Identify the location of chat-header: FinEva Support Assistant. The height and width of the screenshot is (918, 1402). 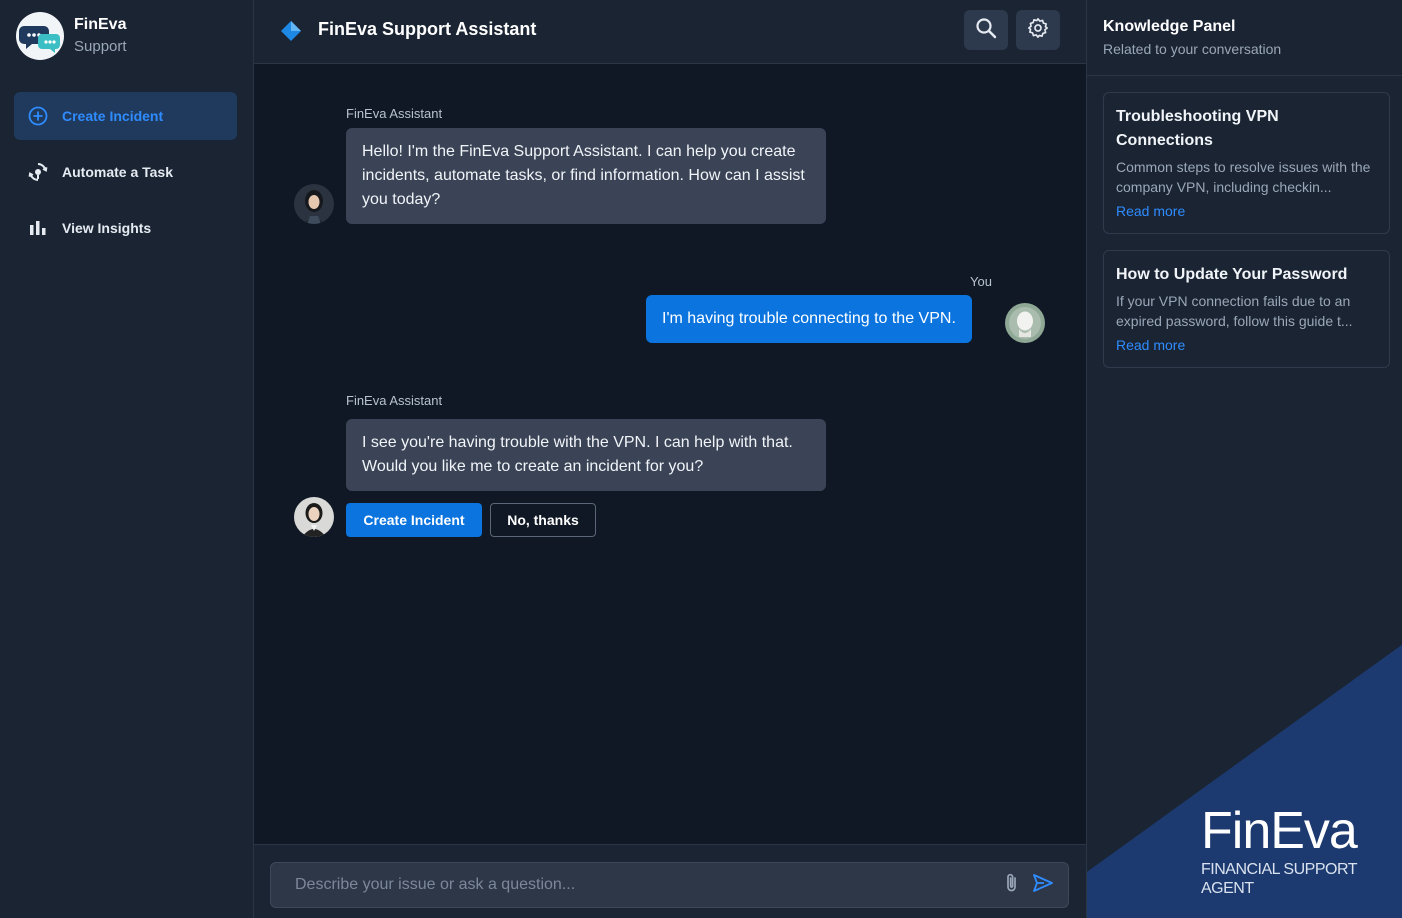
(670, 32).